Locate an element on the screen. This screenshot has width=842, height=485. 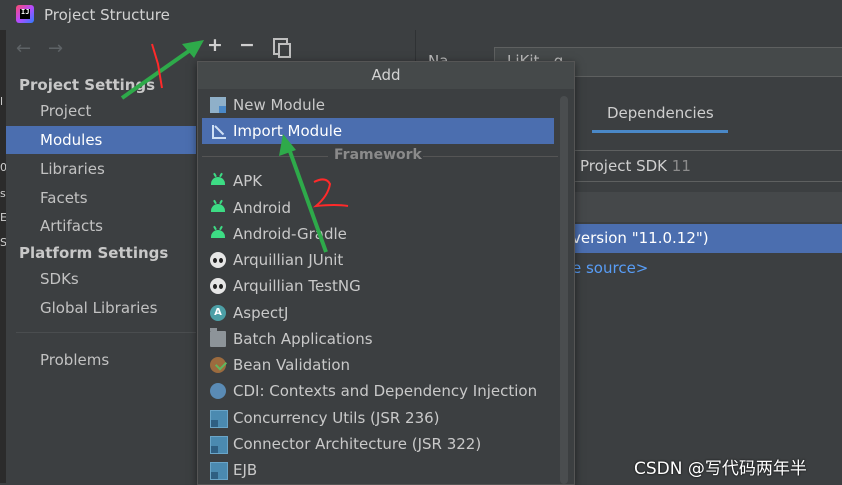
csdn-watermark: CSDN @写代码两年半 is located at coordinates (720, 469).